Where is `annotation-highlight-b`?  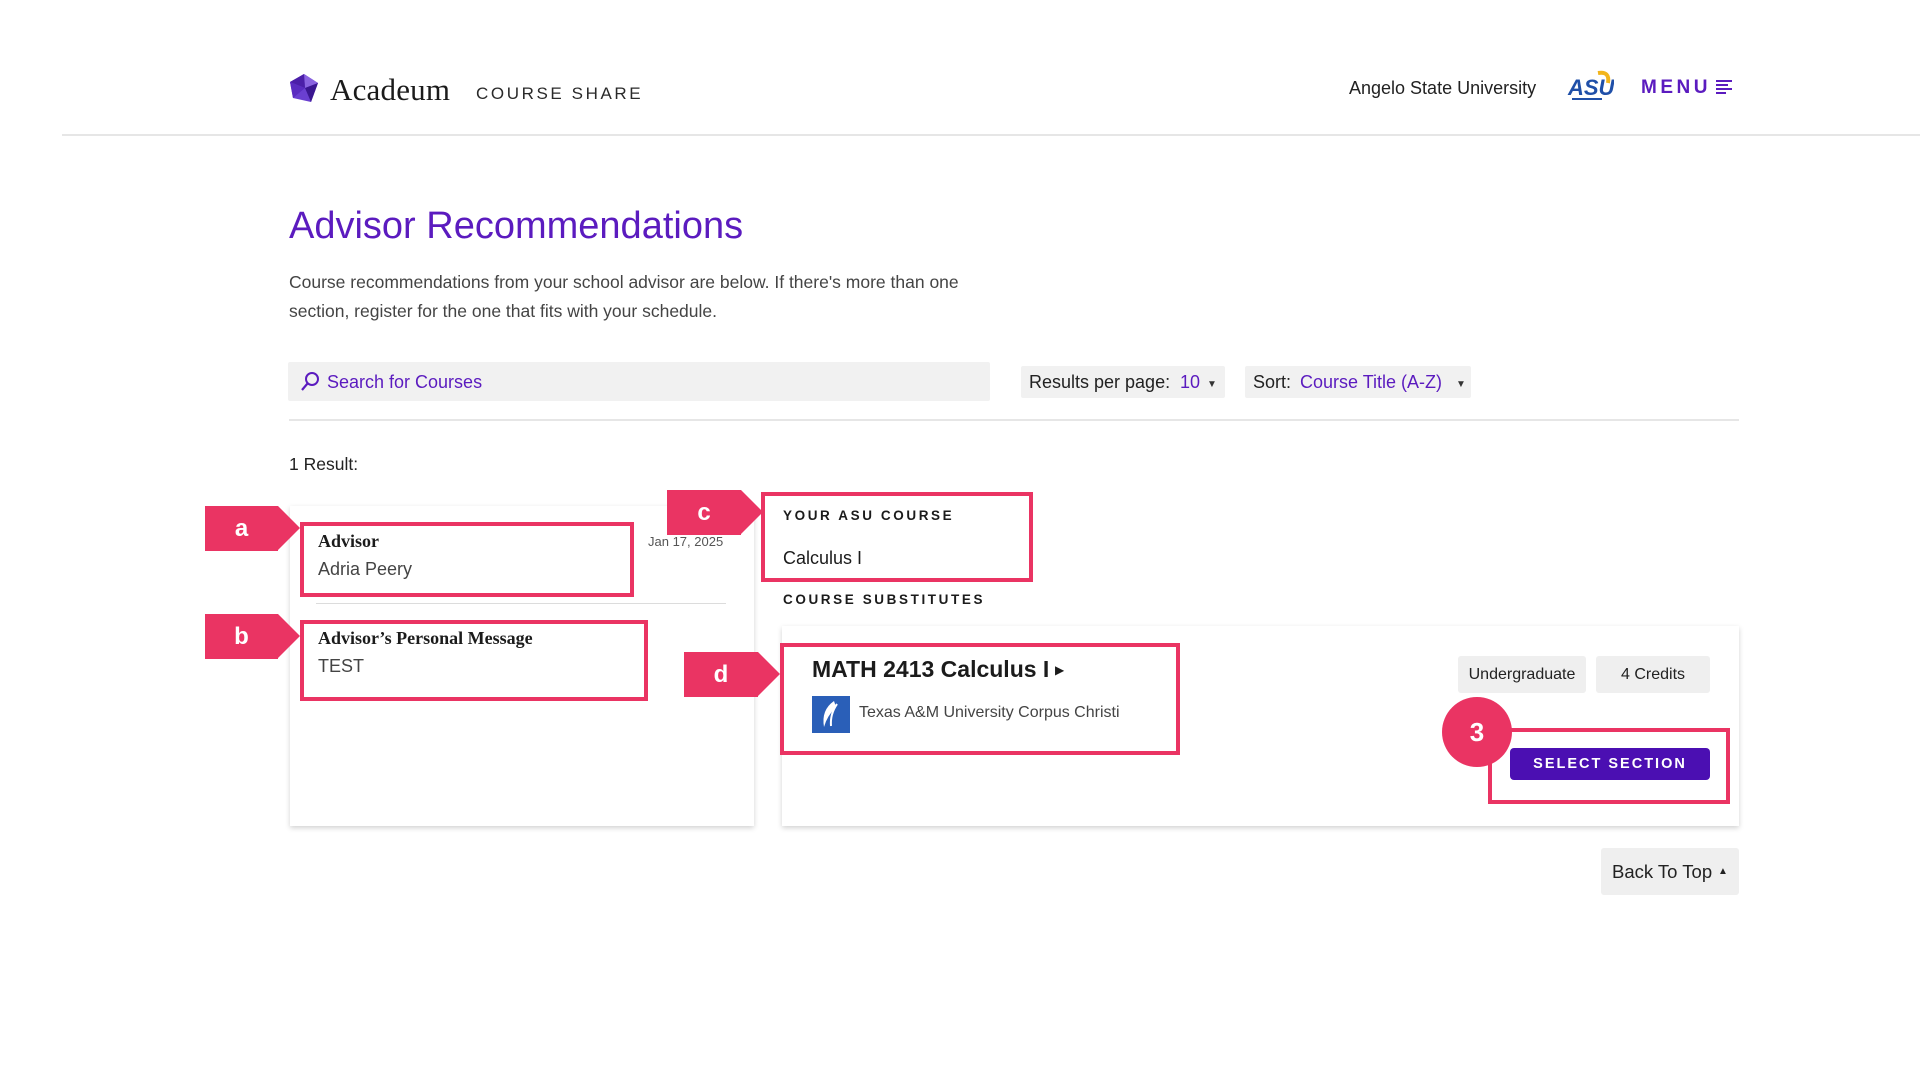
annotation-highlight-b is located at coordinates (474, 660).